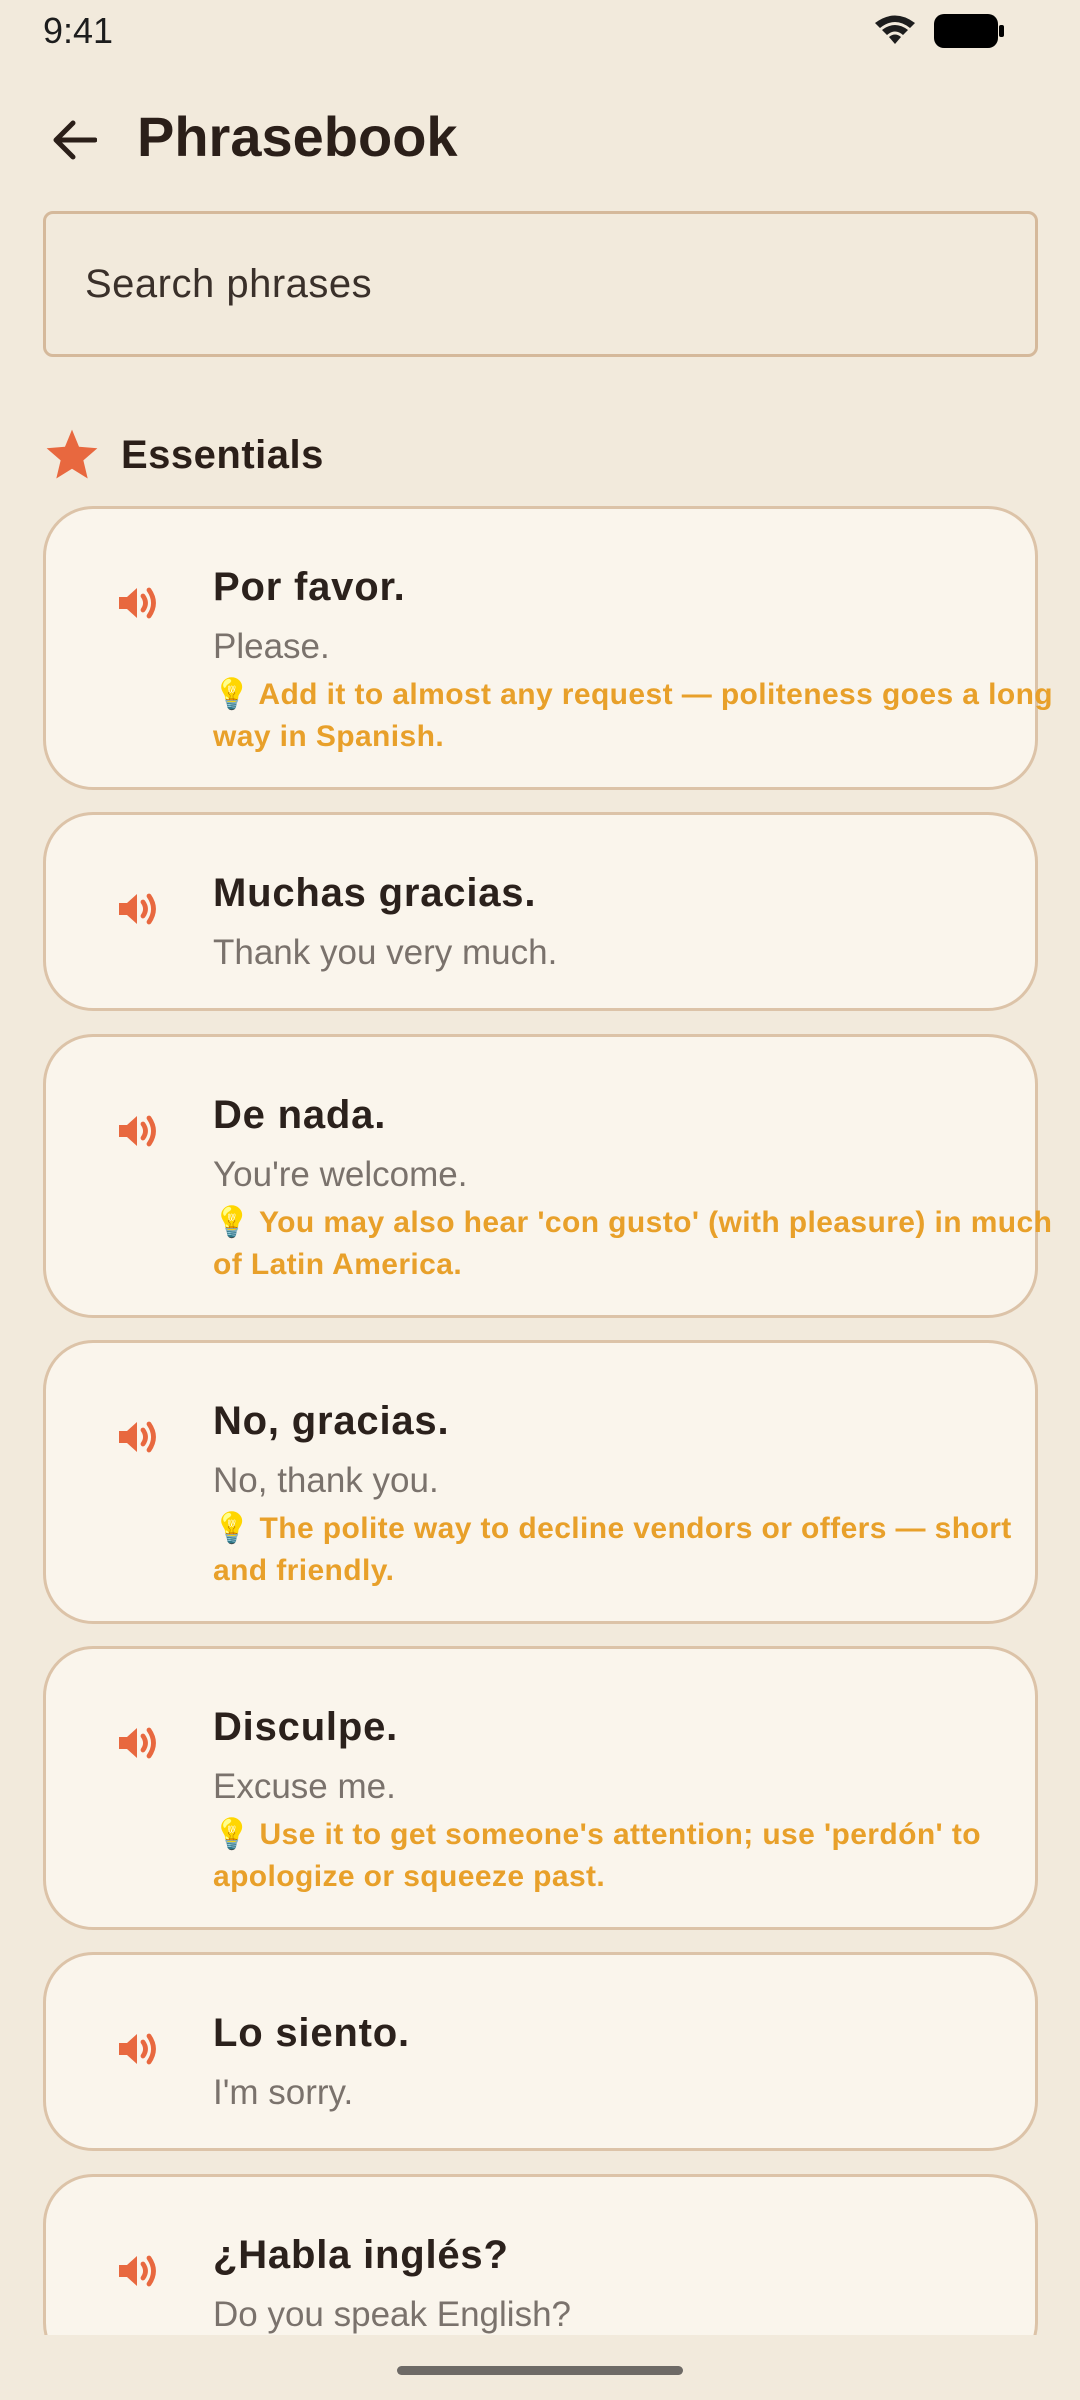 Image resolution: width=1080 pixels, height=2400 pixels. I want to click on phrase-text: Muchas gracias., so click(375, 893).